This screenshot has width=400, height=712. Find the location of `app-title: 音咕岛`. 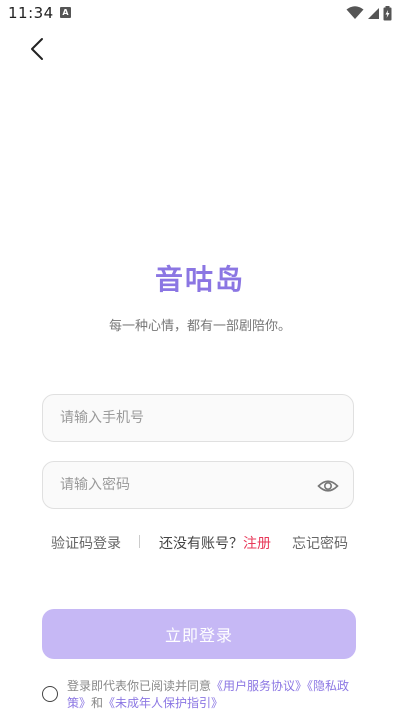

app-title: 音咕岛 is located at coordinates (199, 279).